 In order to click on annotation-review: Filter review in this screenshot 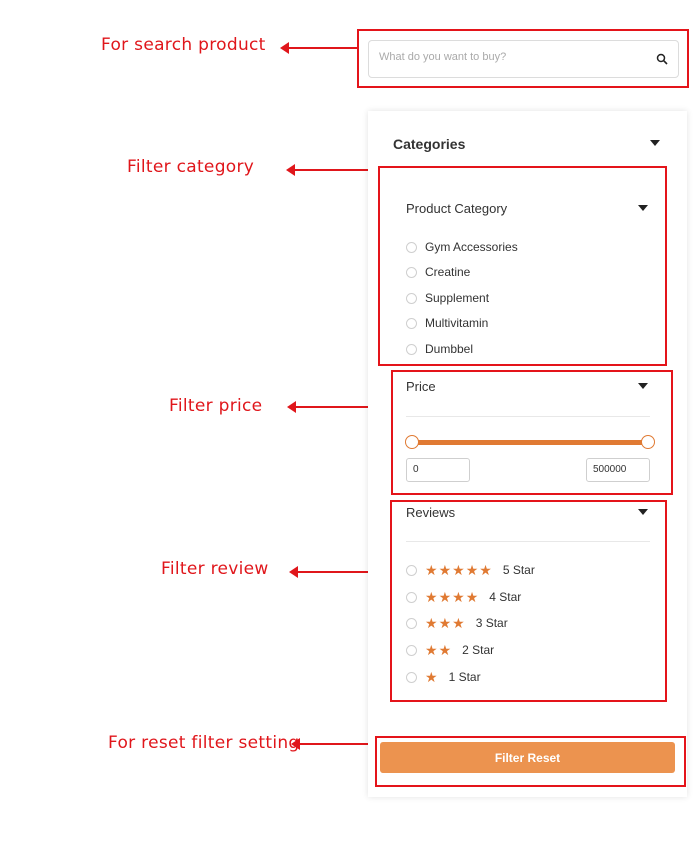, I will do `click(215, 569)`.